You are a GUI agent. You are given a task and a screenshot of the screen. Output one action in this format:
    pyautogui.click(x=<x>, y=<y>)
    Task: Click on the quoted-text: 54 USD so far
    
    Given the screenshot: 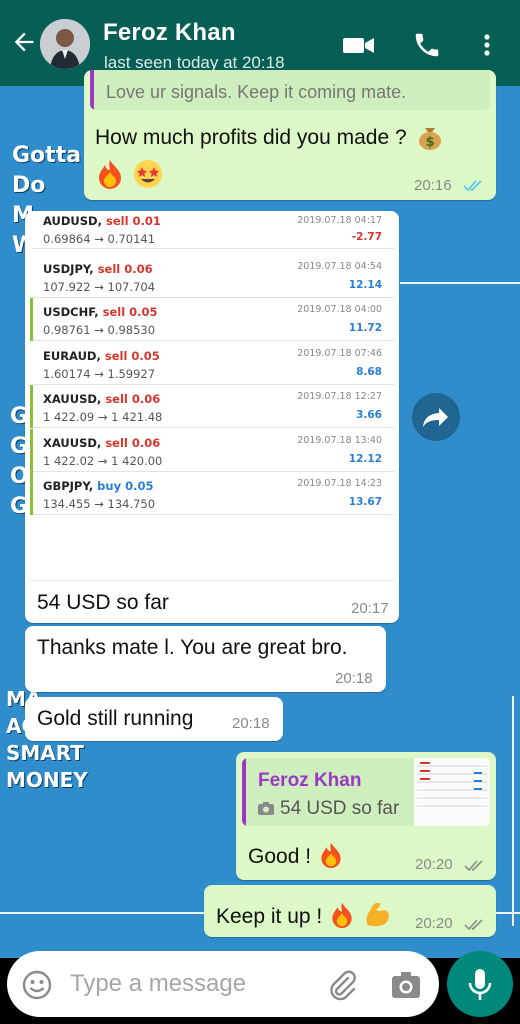 What is the action you would take?
    pyautogui.click(x=340, y=808)
    